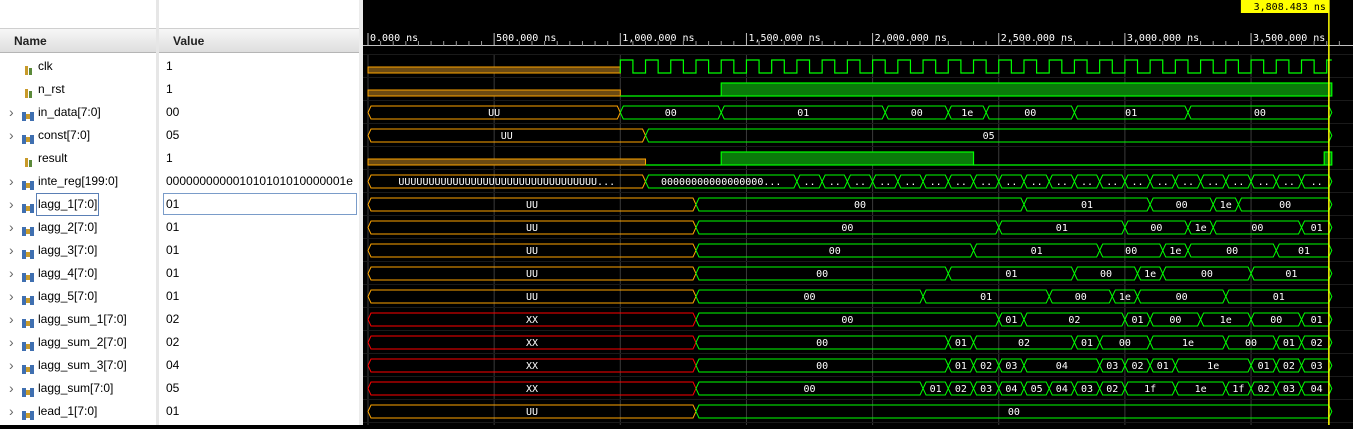  Describe the element at coordinates (259, 296) in the screenshot. I see `signal-value-row-10: 01` at that location.